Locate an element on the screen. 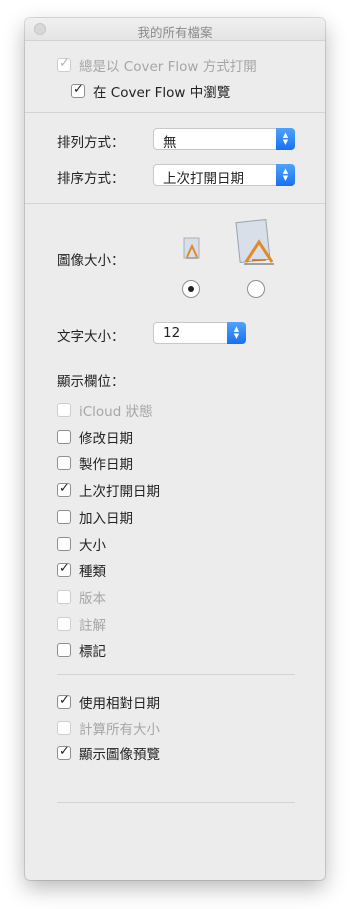 Image resolution: width=350 pixels, height=909 pixels. title-bar: 我的所有檔案 is located at coordinates (175, 29).